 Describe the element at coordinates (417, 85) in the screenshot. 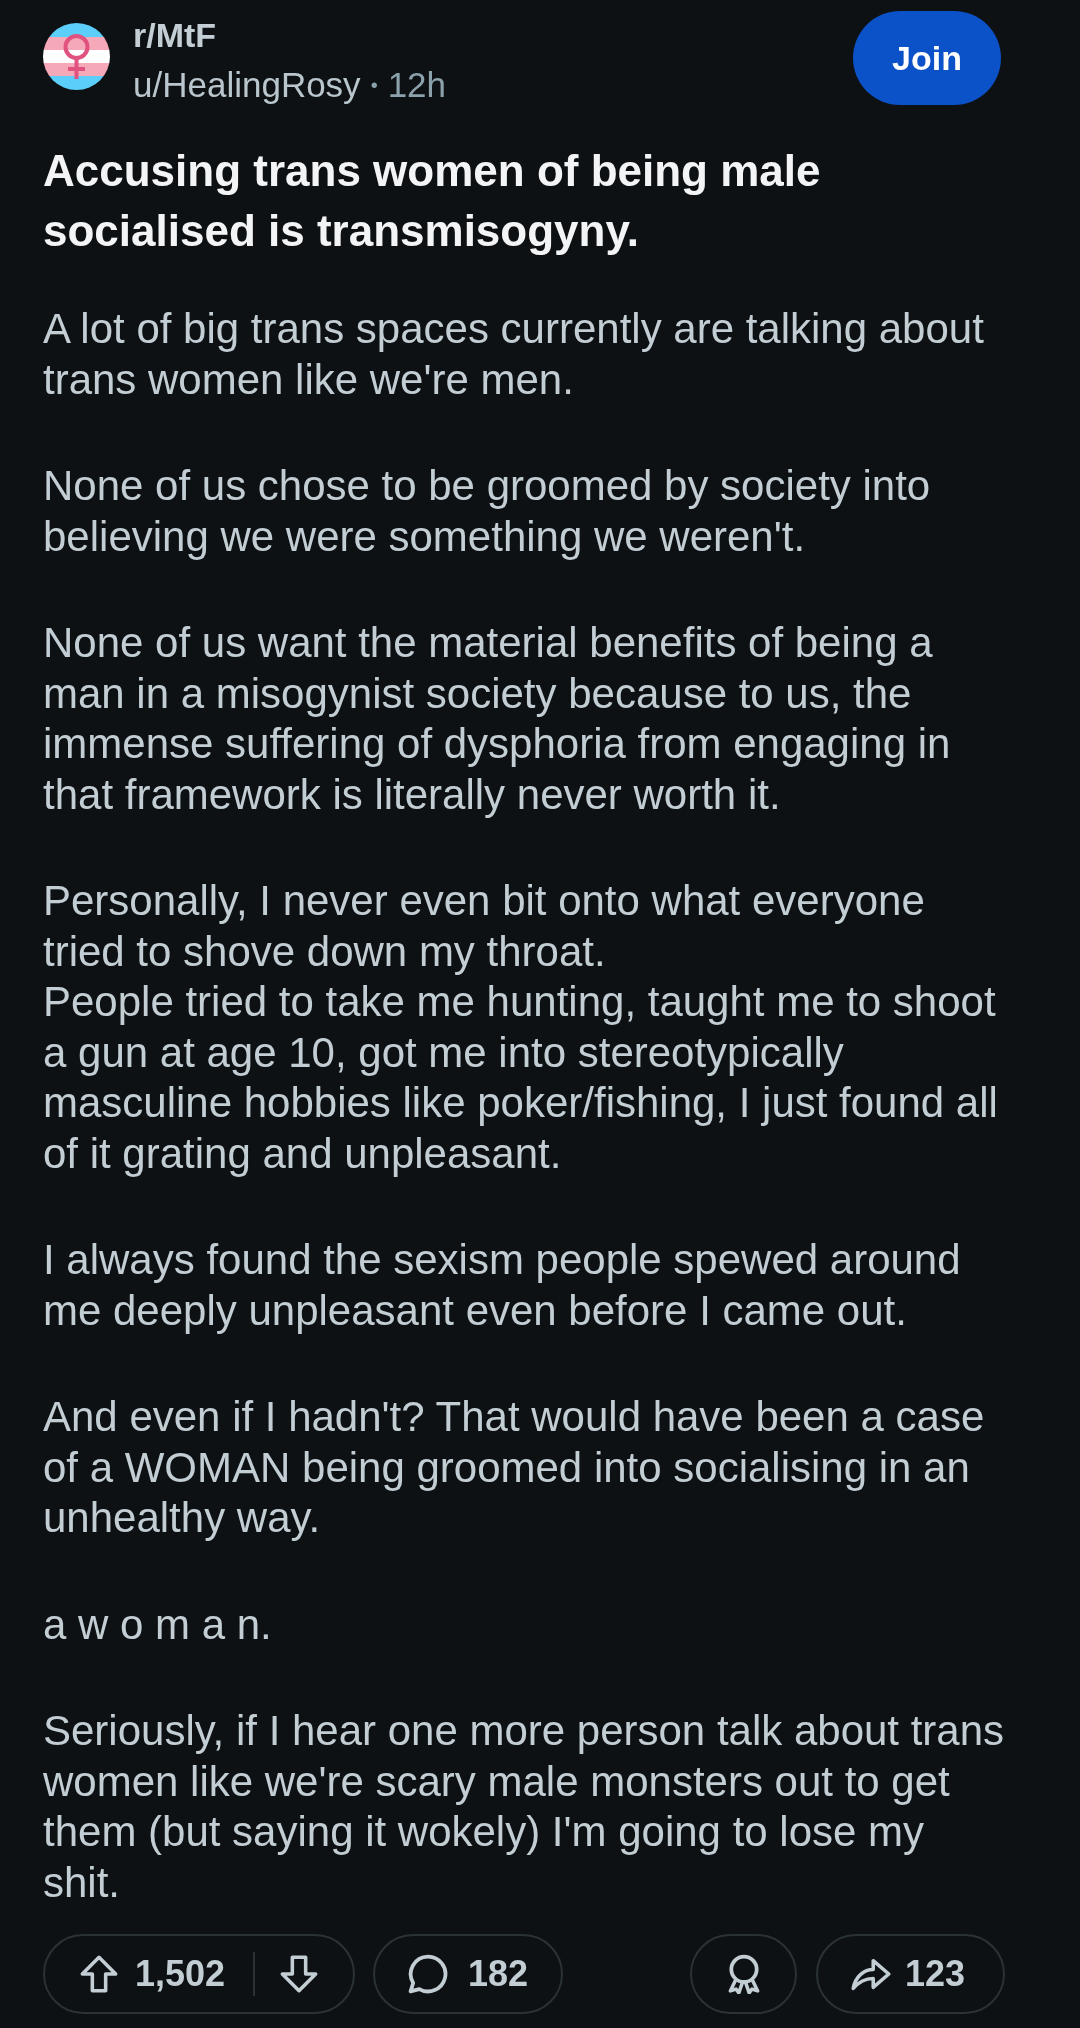

I see `post-age: 12h` at that location.